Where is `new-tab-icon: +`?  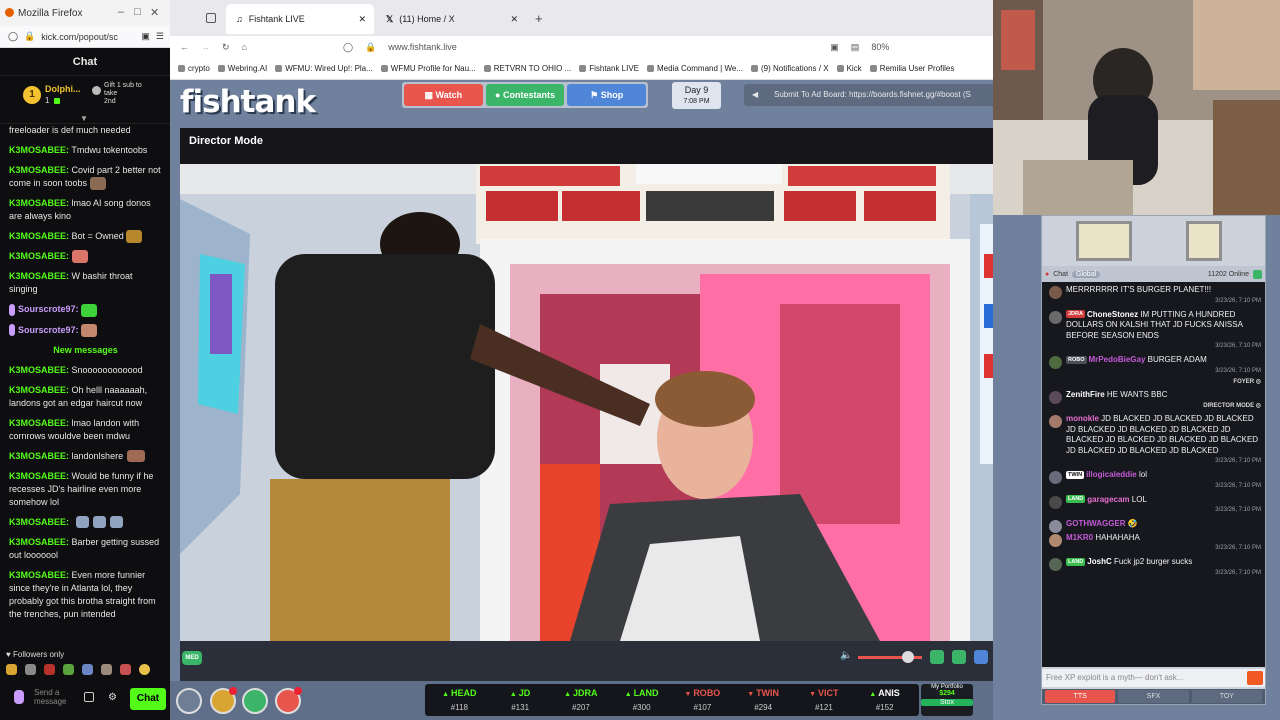
new-tab-icon: + is located at coordinates (539, 18).